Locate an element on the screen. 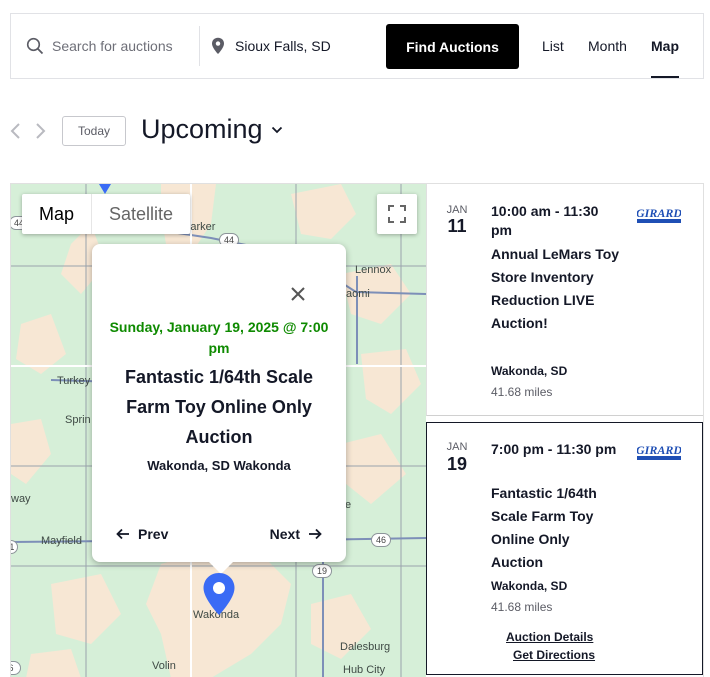 This screenshot has height=677, width=710. map-type-control: Map Satellite is located at coordinates (106, 214).